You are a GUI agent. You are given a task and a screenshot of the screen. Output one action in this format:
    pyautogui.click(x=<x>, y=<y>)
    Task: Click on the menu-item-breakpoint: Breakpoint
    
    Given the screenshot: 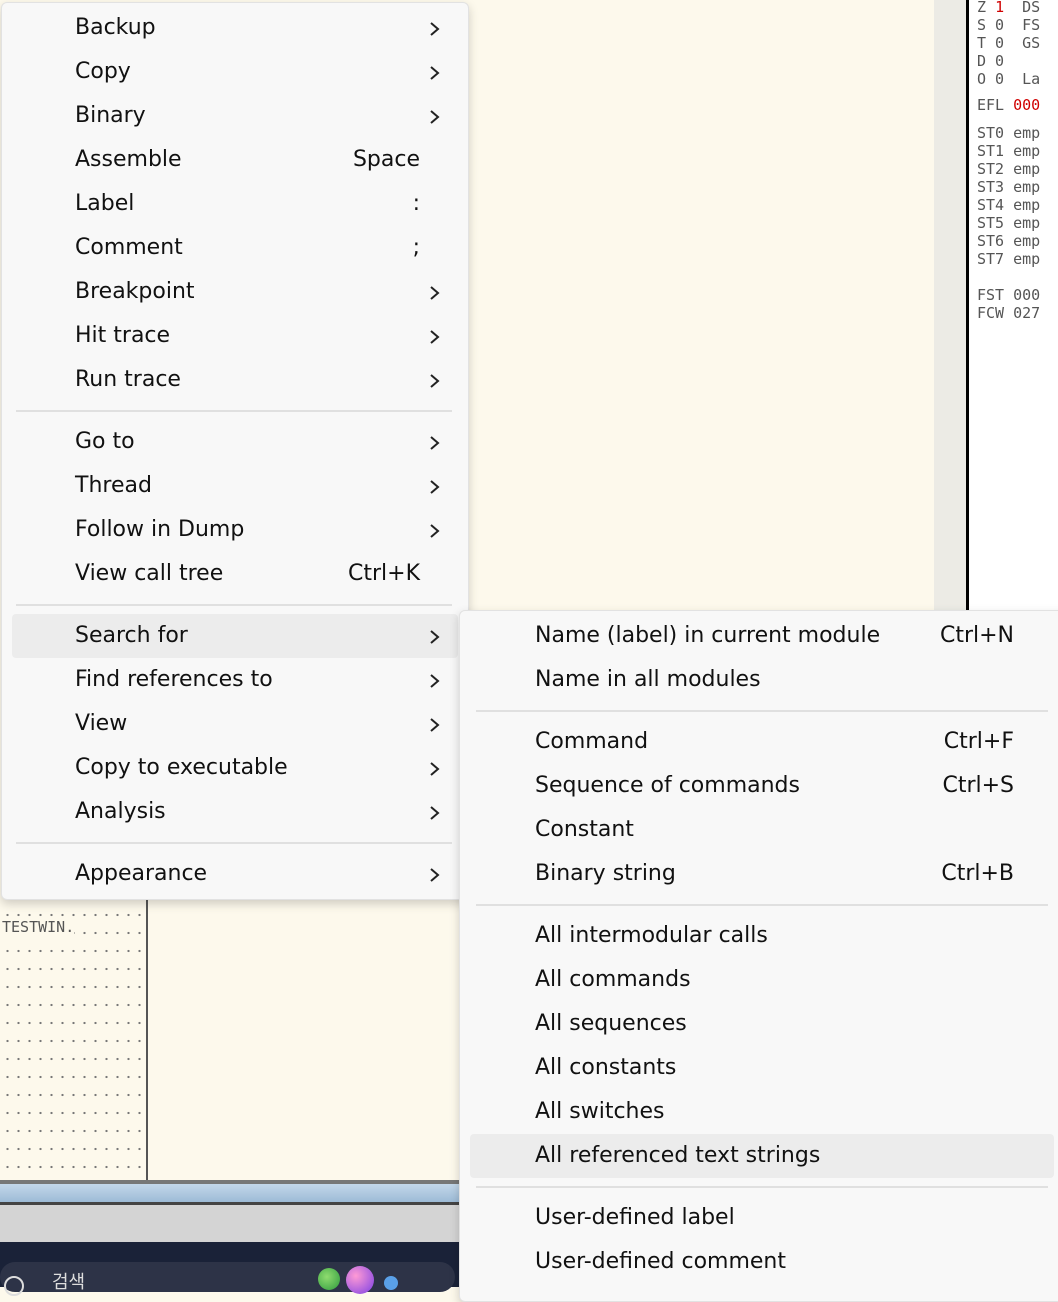 What is the action you would take?
    pyautogui.click(x=235, y=292)
    